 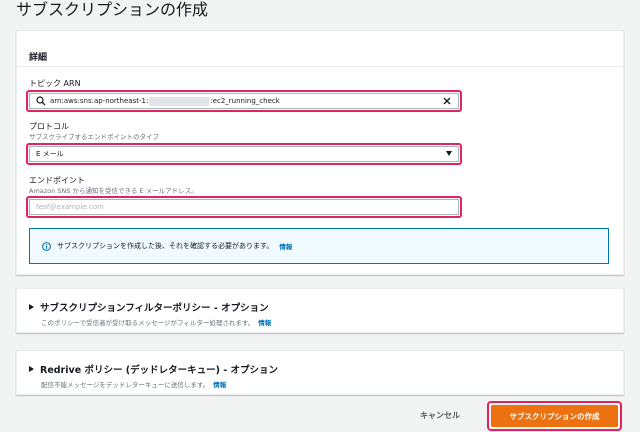 What do you see at coordinates (285, 246) in the screenshot?
I see `info-link: 情報` at bounding box center [285, 246].